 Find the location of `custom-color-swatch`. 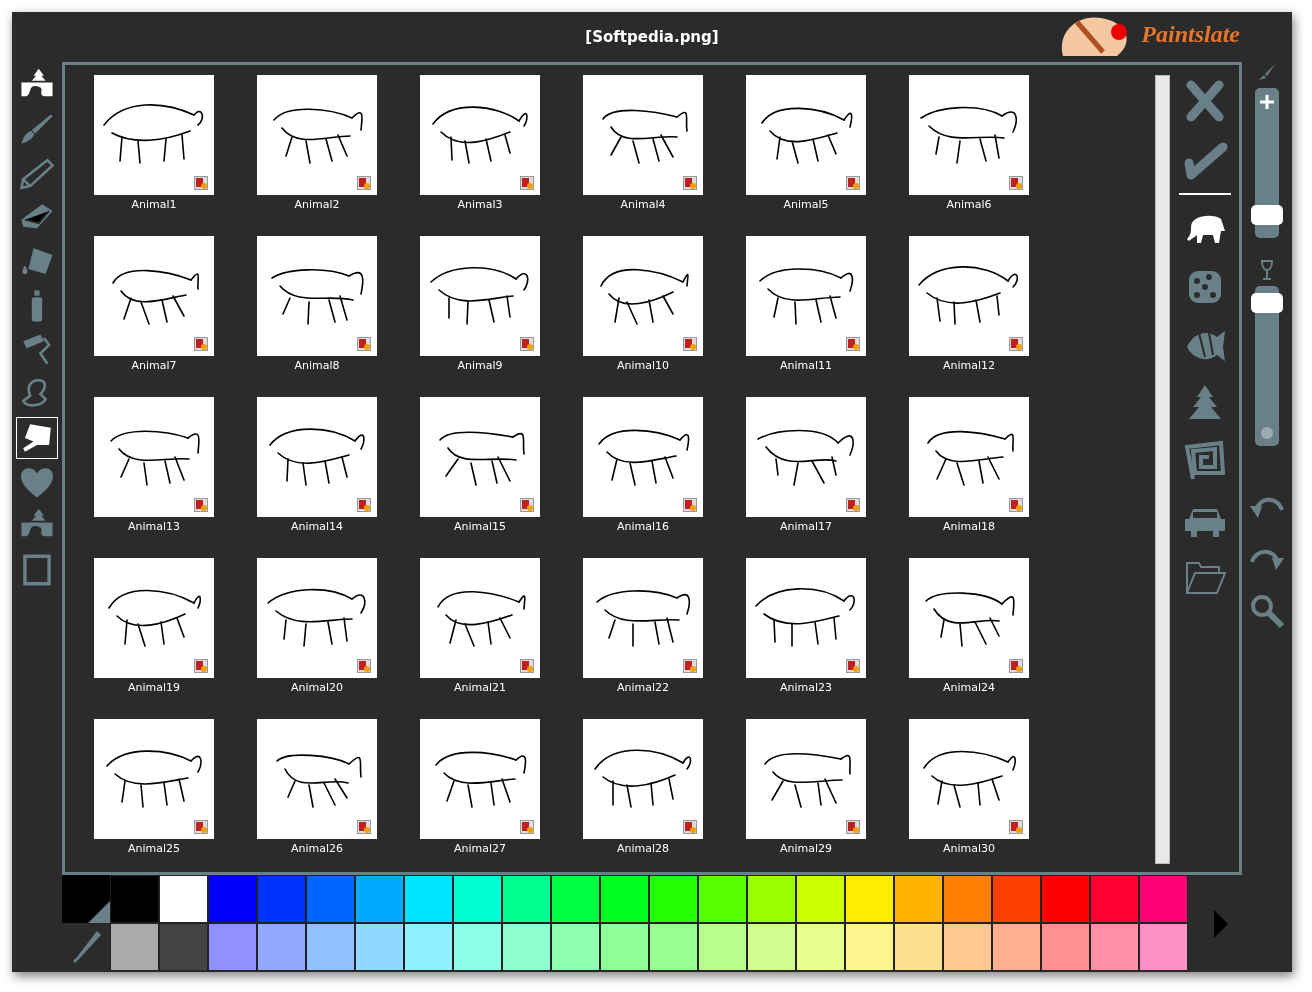

custom-color-swatch is located at coordinates (86, 899).